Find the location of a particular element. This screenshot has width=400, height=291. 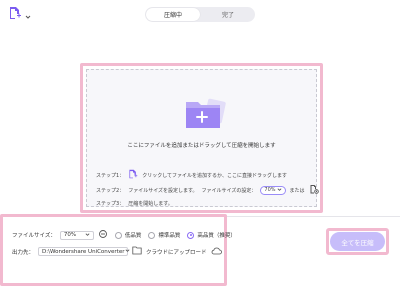

step-1: ステップ1： クリックしてファイルを追加するか、ここに直接ドラッグします is located at coordinates (191, 175).